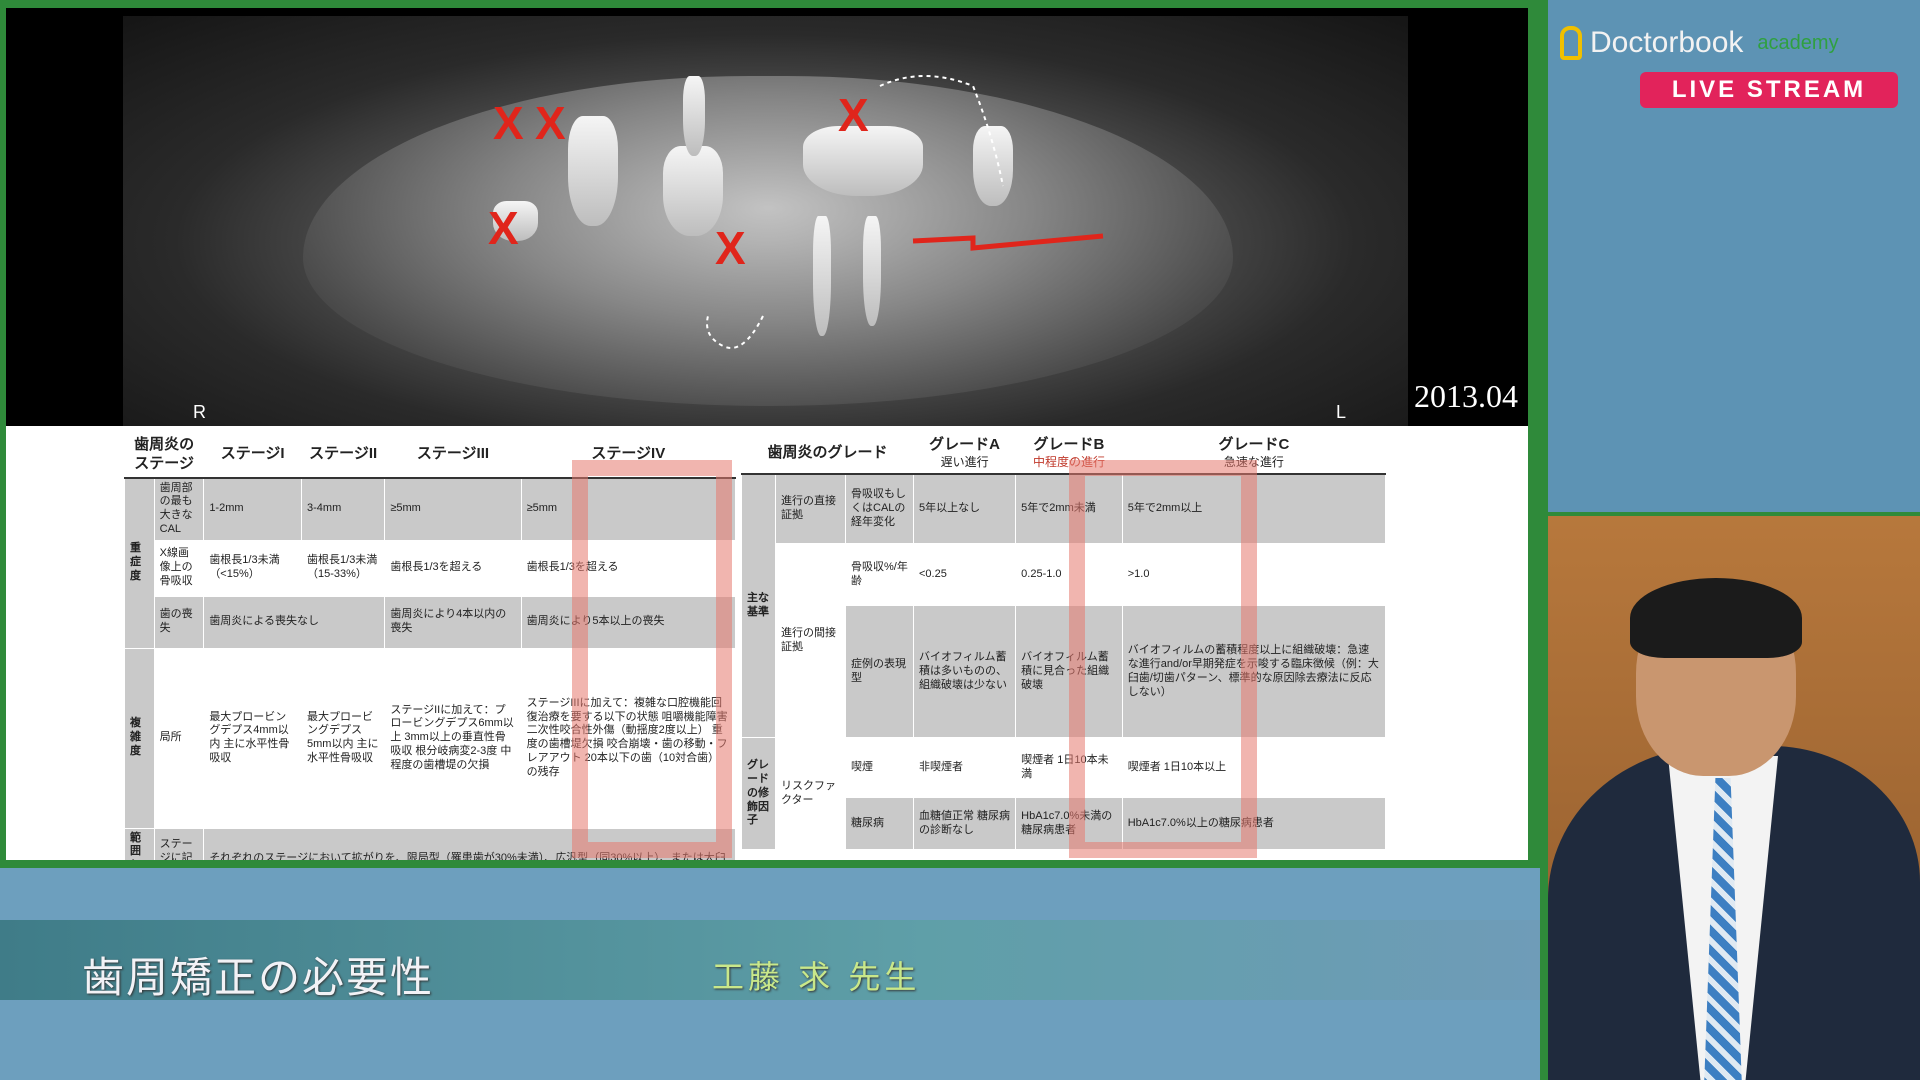 The image size is (1920, 1080). I want to click on severity-label: 重症度, so click(139, 563).